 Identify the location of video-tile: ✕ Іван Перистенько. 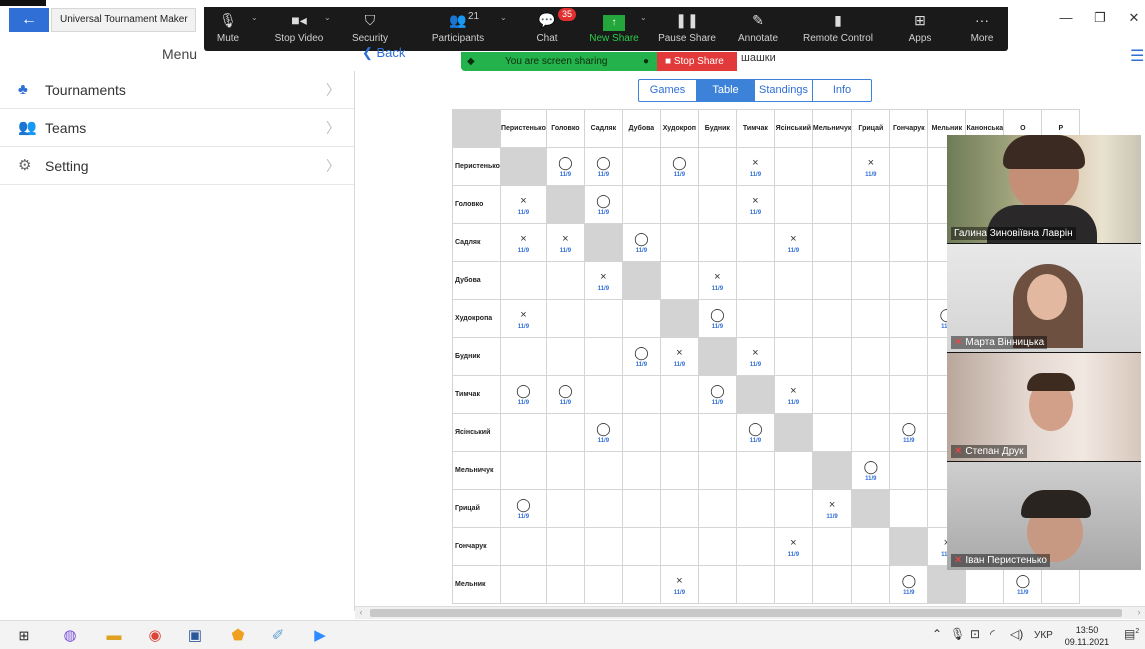
(1044, 516).